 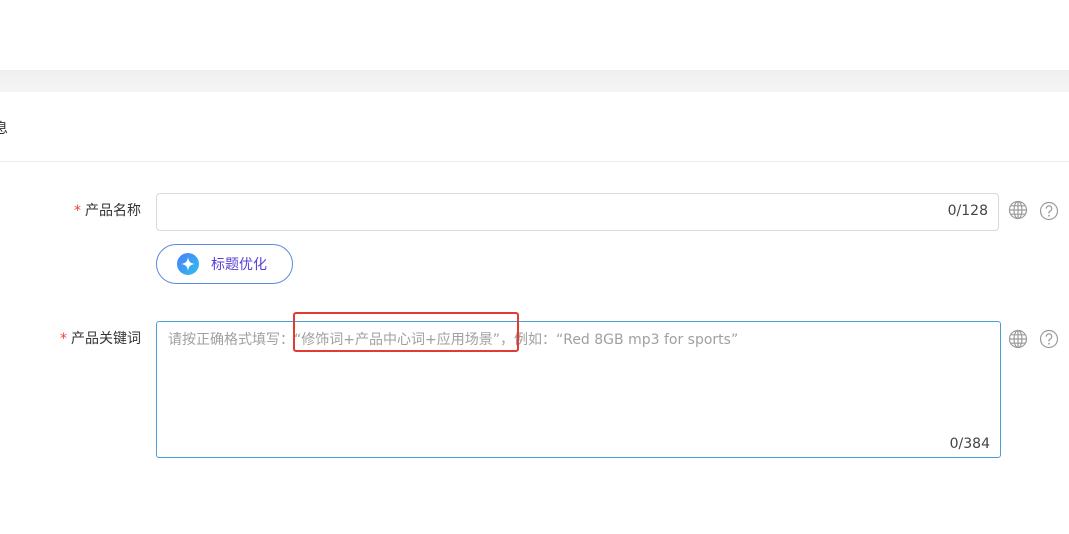 I want to click on star-sparkle-icon, so click(x=188, y=264).